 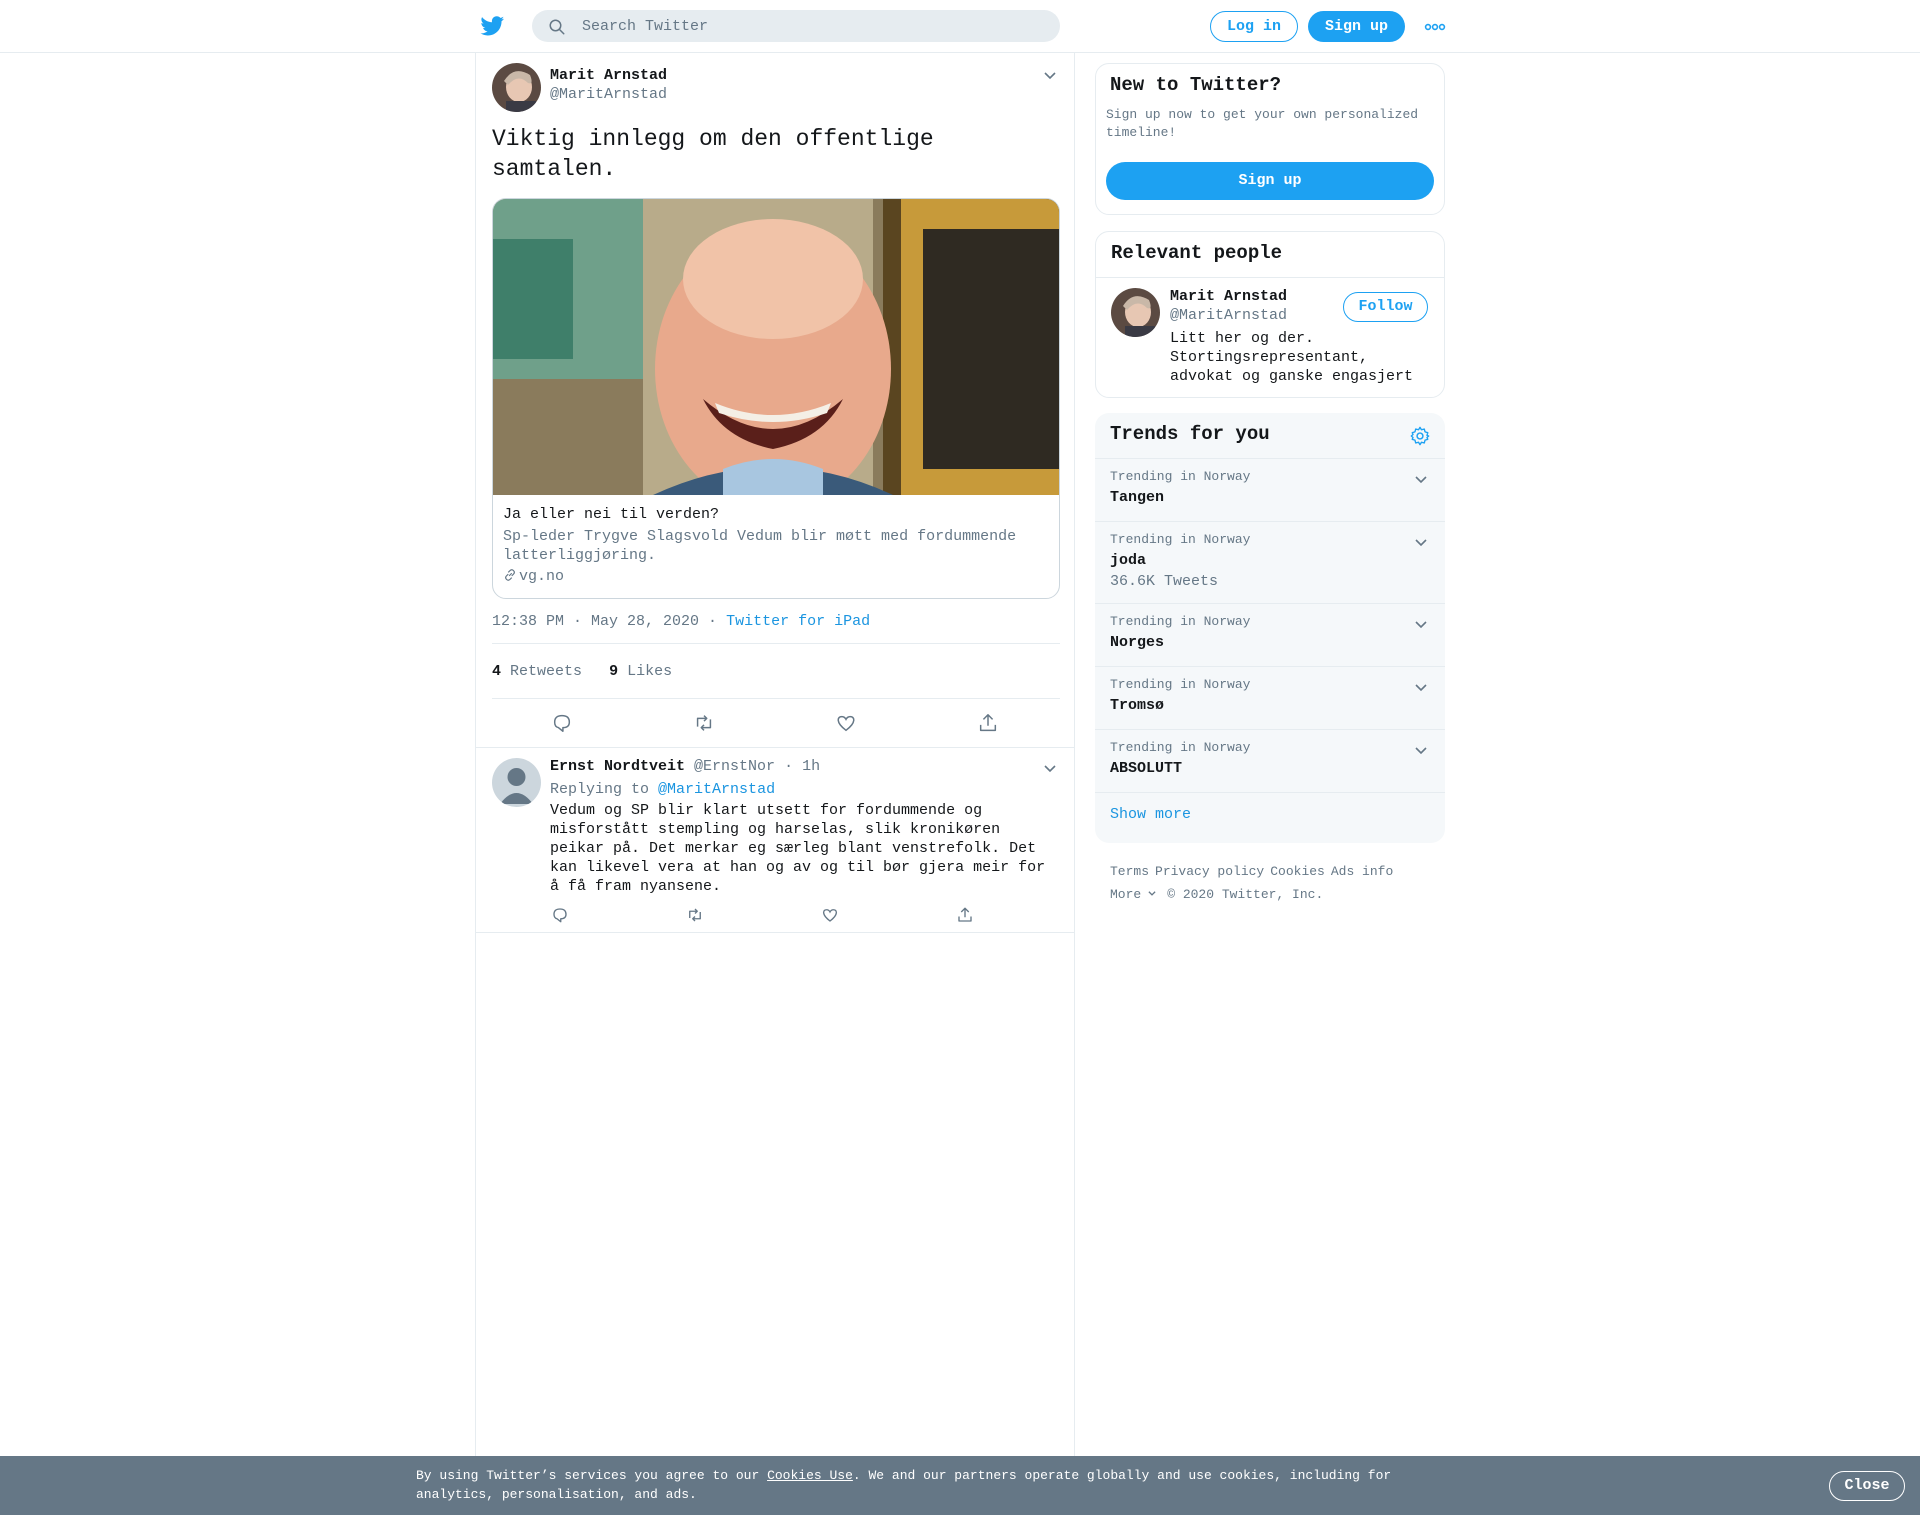 What do you see at coordinates (516, 786) in the screenshot?
I see `default-avatar-icon` at bounding box center [516, 786].